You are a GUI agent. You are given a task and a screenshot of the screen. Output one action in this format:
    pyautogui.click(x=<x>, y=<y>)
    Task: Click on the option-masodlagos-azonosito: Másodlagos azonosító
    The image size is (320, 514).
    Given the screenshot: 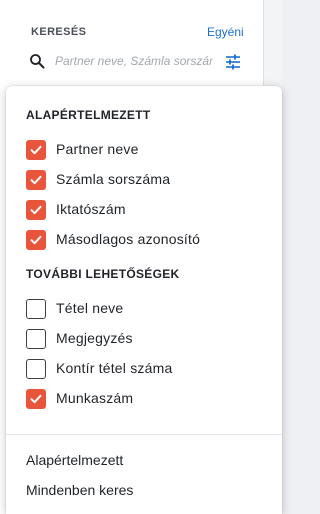 What is the action you would take?
    pyautogui.click(x=146, y=241)
    